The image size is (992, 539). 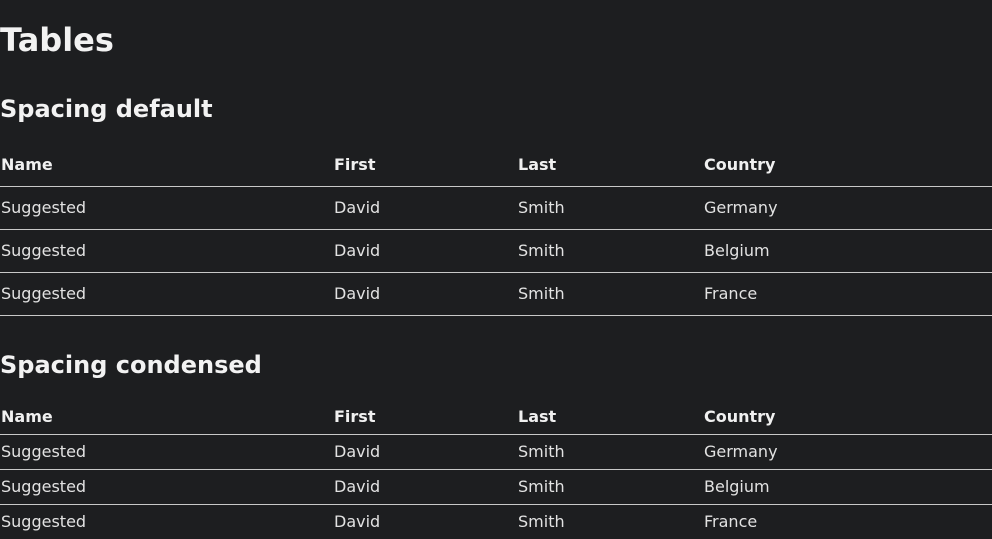 I want to click on page-title: Tables, so click(x=57, y=40).